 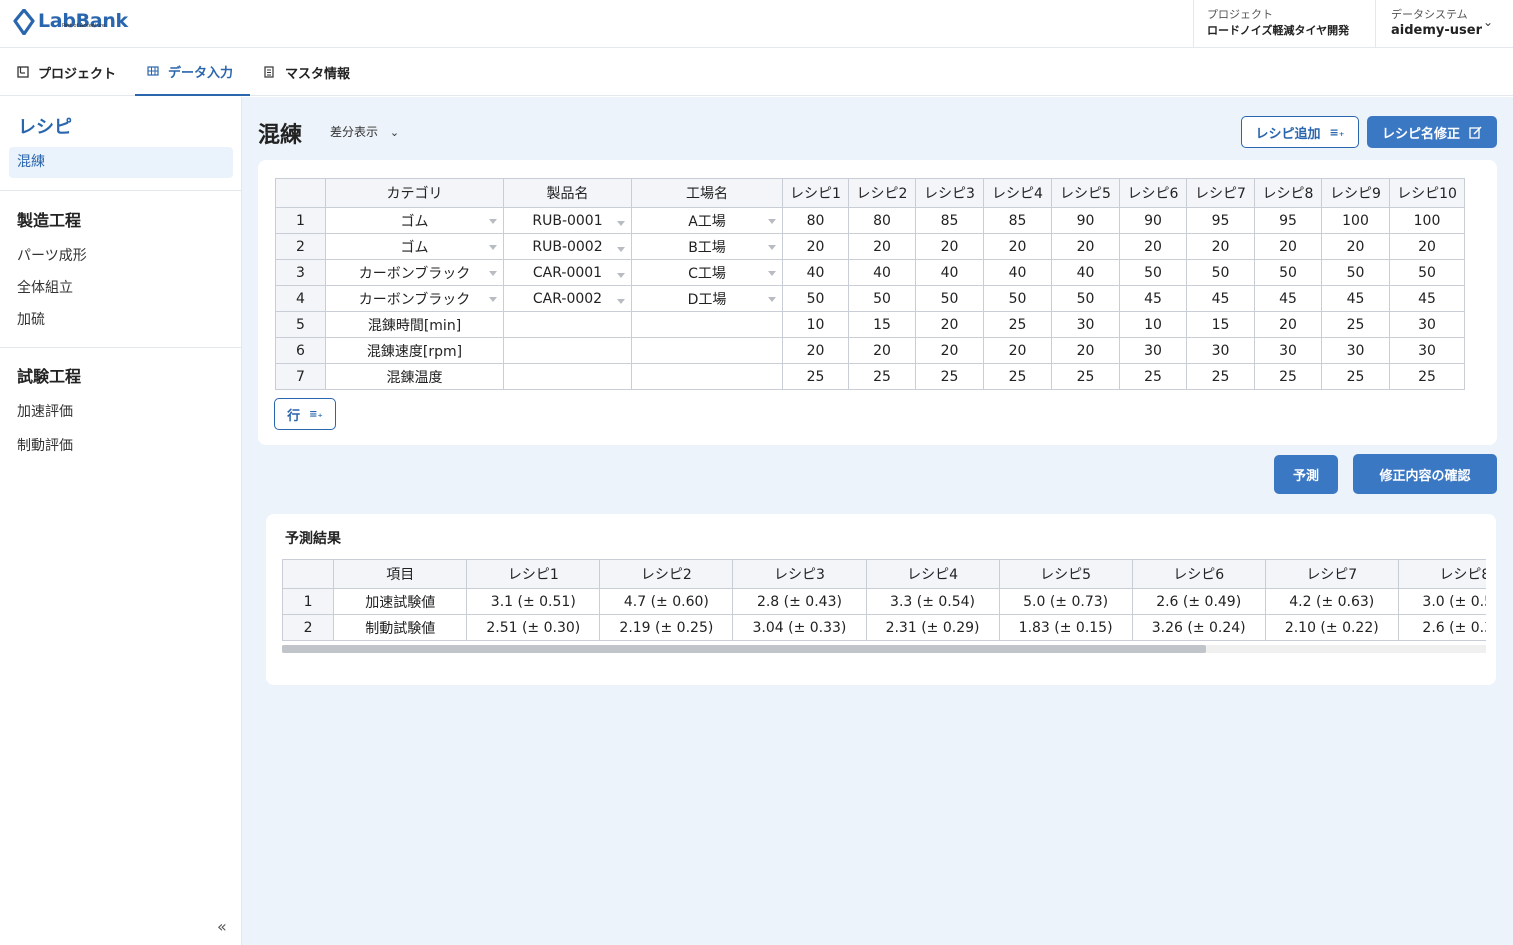 I want to click on collapse-sidebar-icon: «, so click(x=222, y=926).